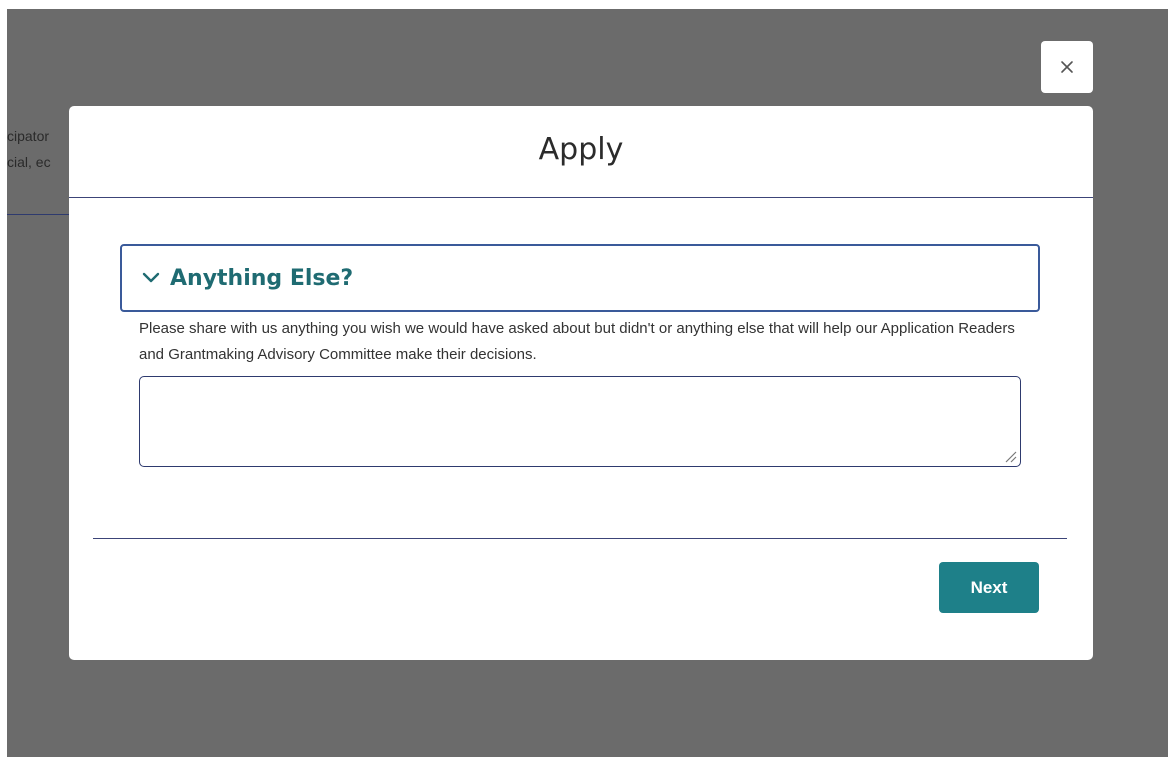 Image resolution: width=1168 pixels, height=757 pixels. Describe the element at coordinates (1010, 456) in the screenshot. I see `resize-handle-icon` at that location.